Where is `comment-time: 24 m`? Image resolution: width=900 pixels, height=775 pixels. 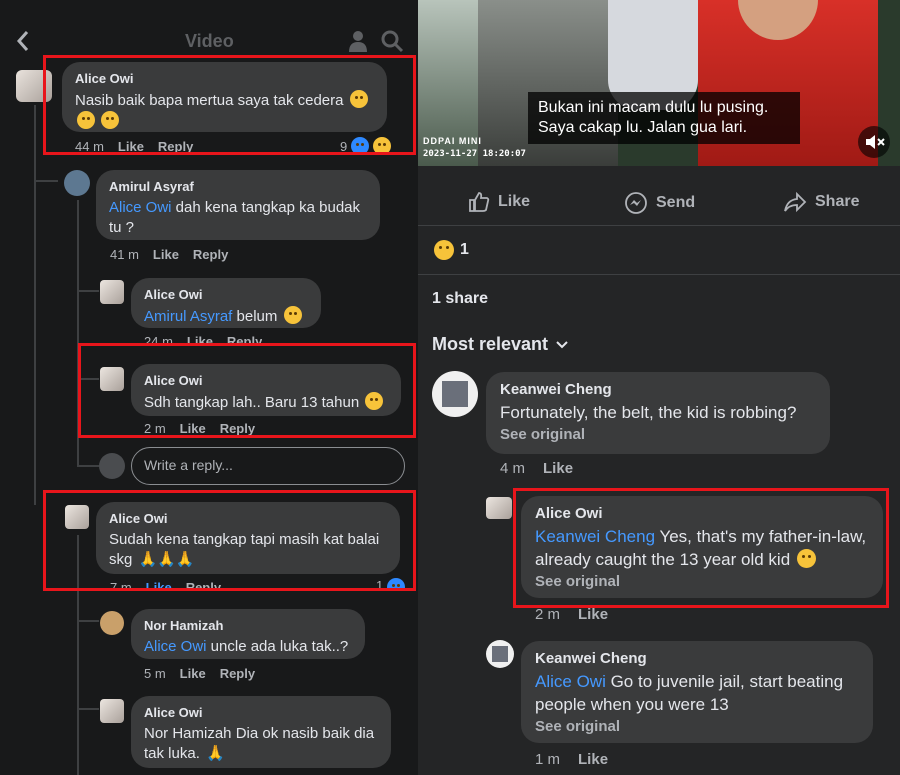
comment-time: 24 m is located at coordinates (158, 339).